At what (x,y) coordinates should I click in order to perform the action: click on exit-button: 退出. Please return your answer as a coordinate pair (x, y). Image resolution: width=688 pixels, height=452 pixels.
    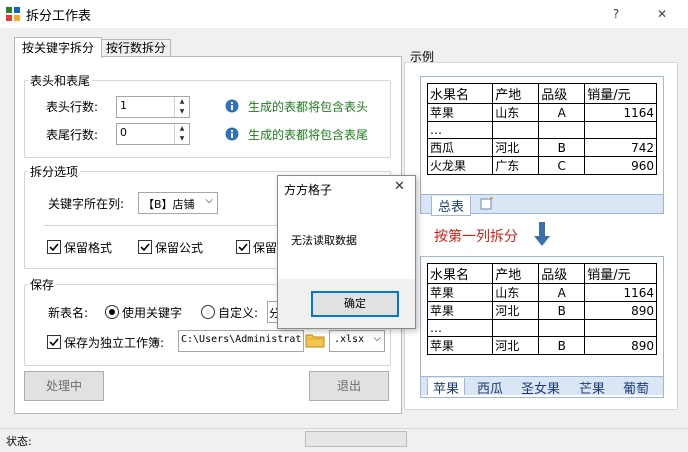
    Looking at the image, I should click on (349, 386).